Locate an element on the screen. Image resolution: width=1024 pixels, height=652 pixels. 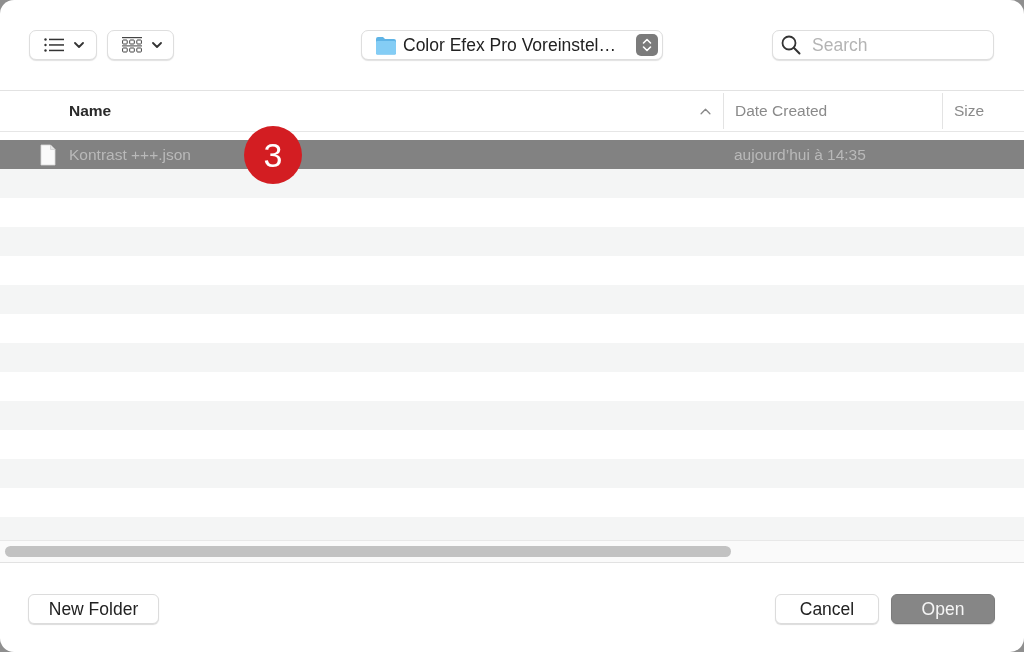
folder-icon is located at coordinates (386, 45).